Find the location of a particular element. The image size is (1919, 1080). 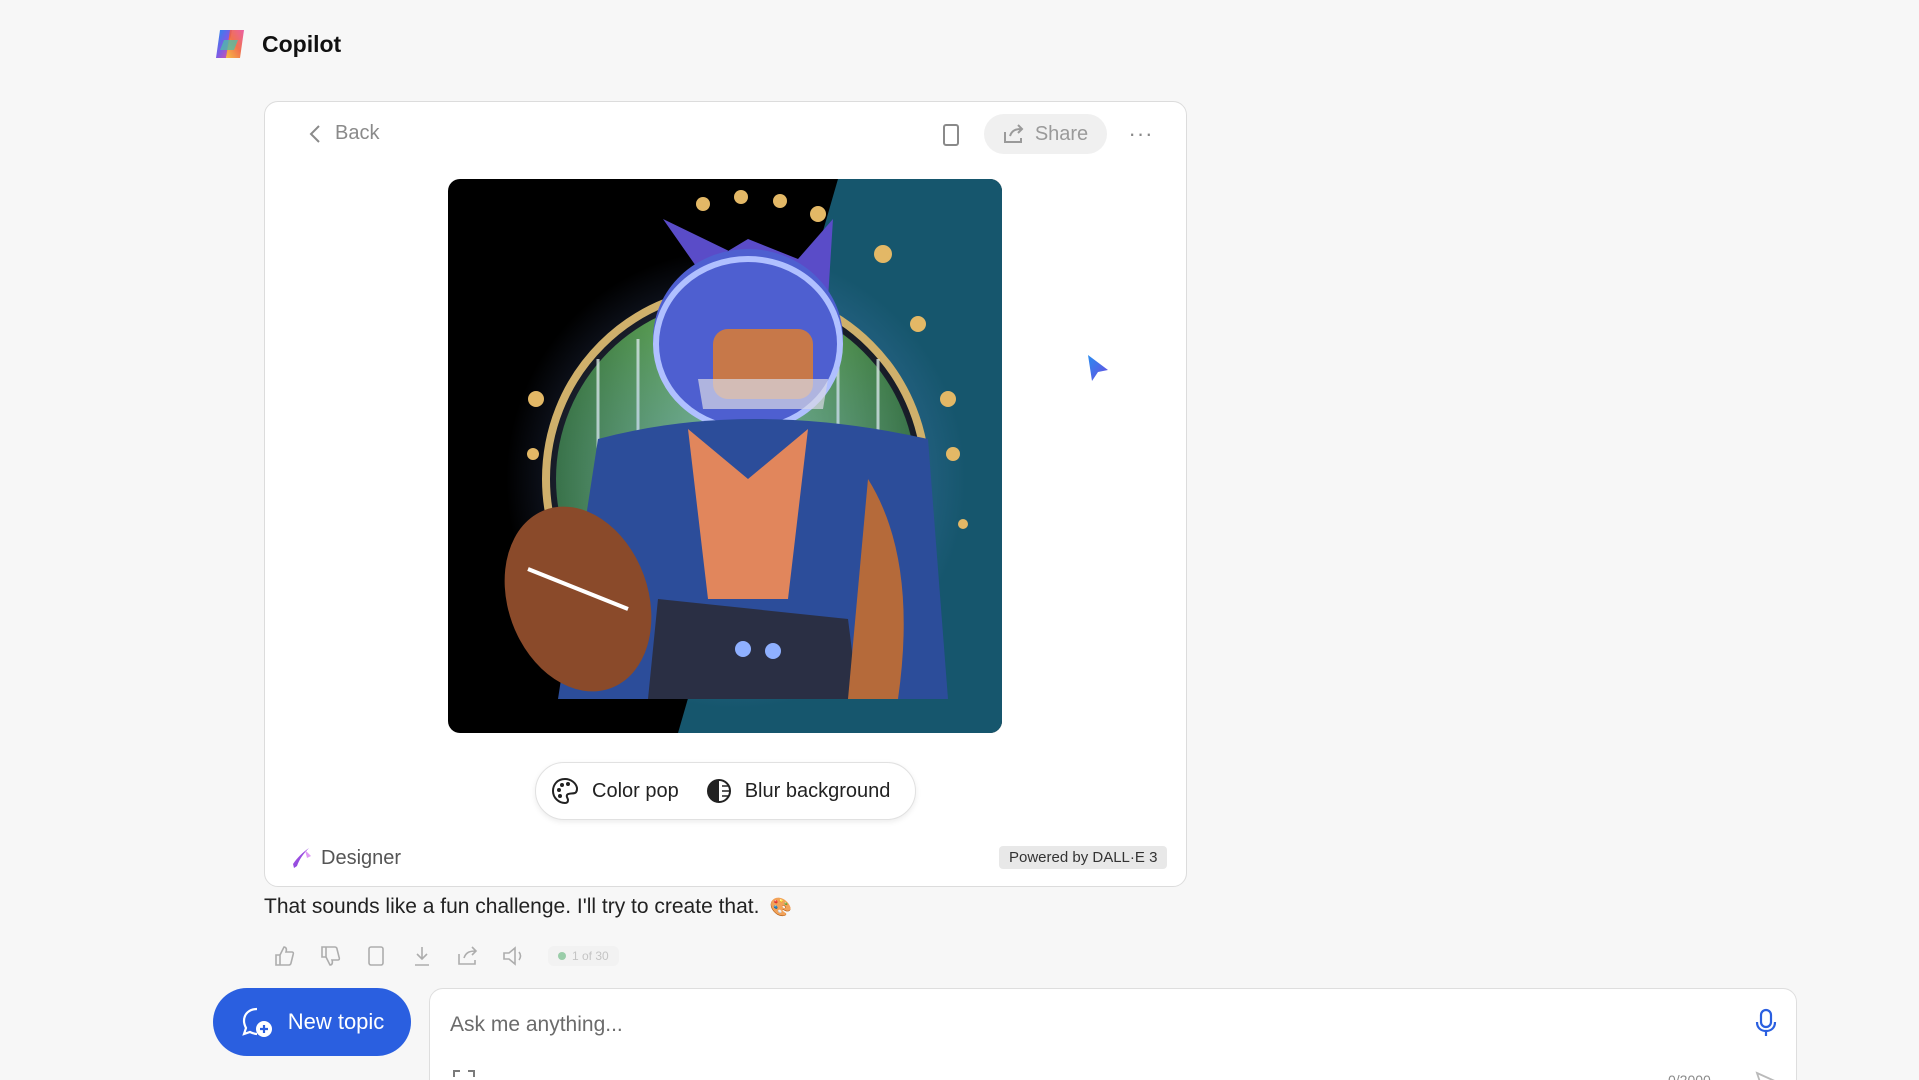

copy-message-button is located at coordinates (376, 956).